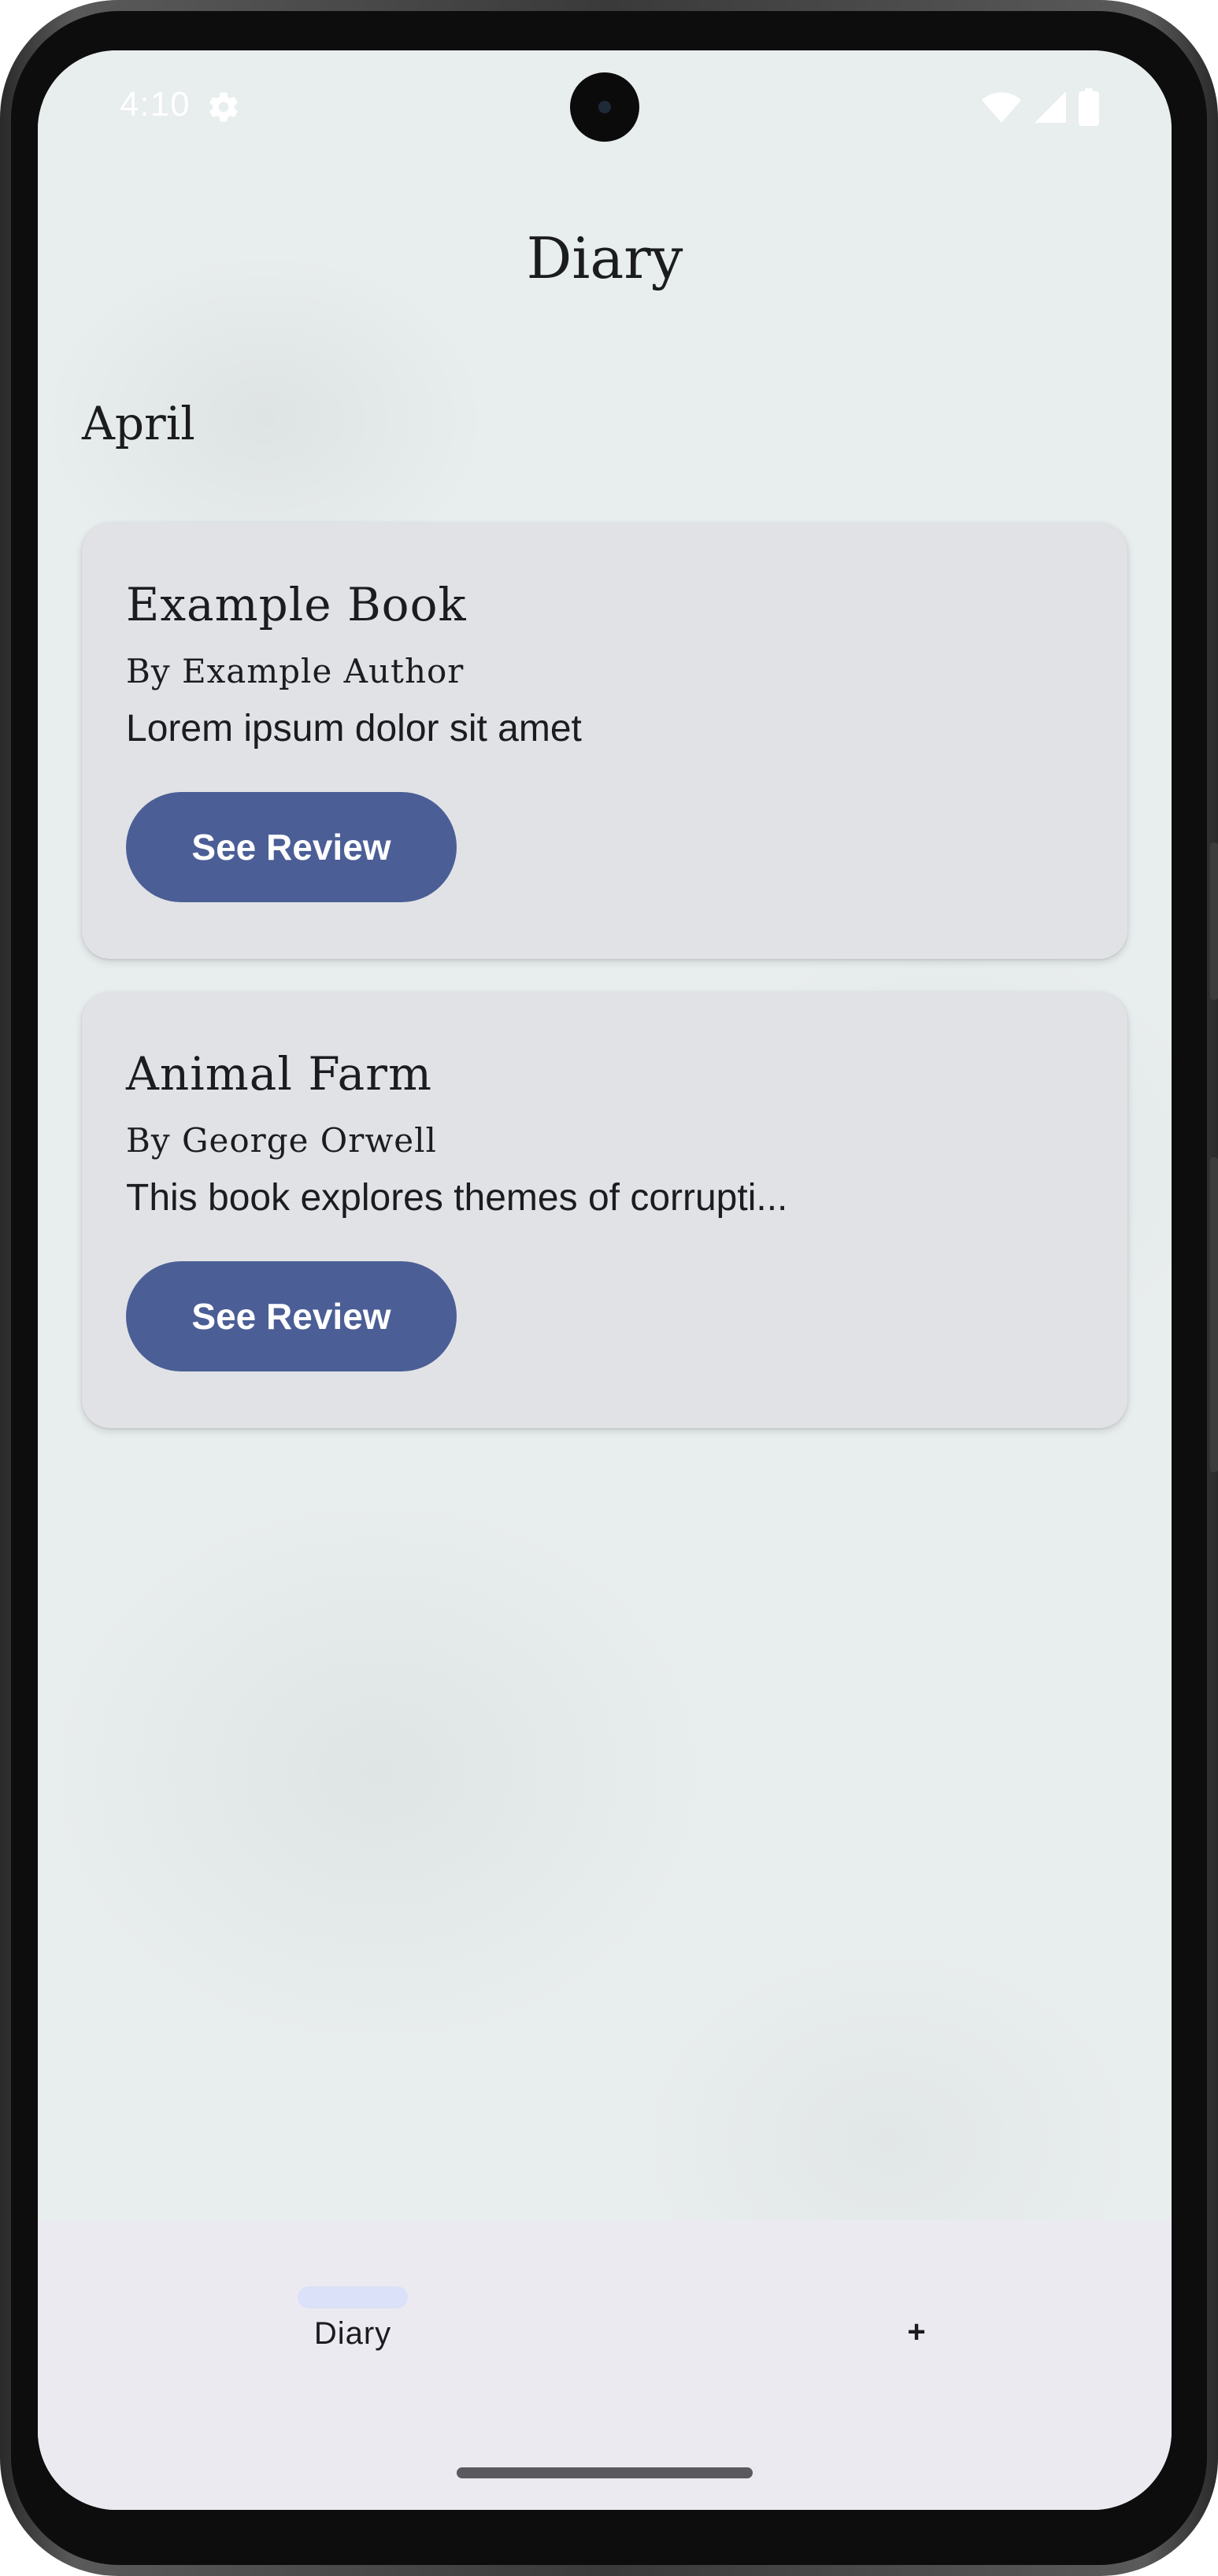 This screenshot has width=1218, height=2576. What do you see at coordinates (279, 1074) in the screenshot?
I see `book-title: Animal Farm` at bounding box center [279, 1074].